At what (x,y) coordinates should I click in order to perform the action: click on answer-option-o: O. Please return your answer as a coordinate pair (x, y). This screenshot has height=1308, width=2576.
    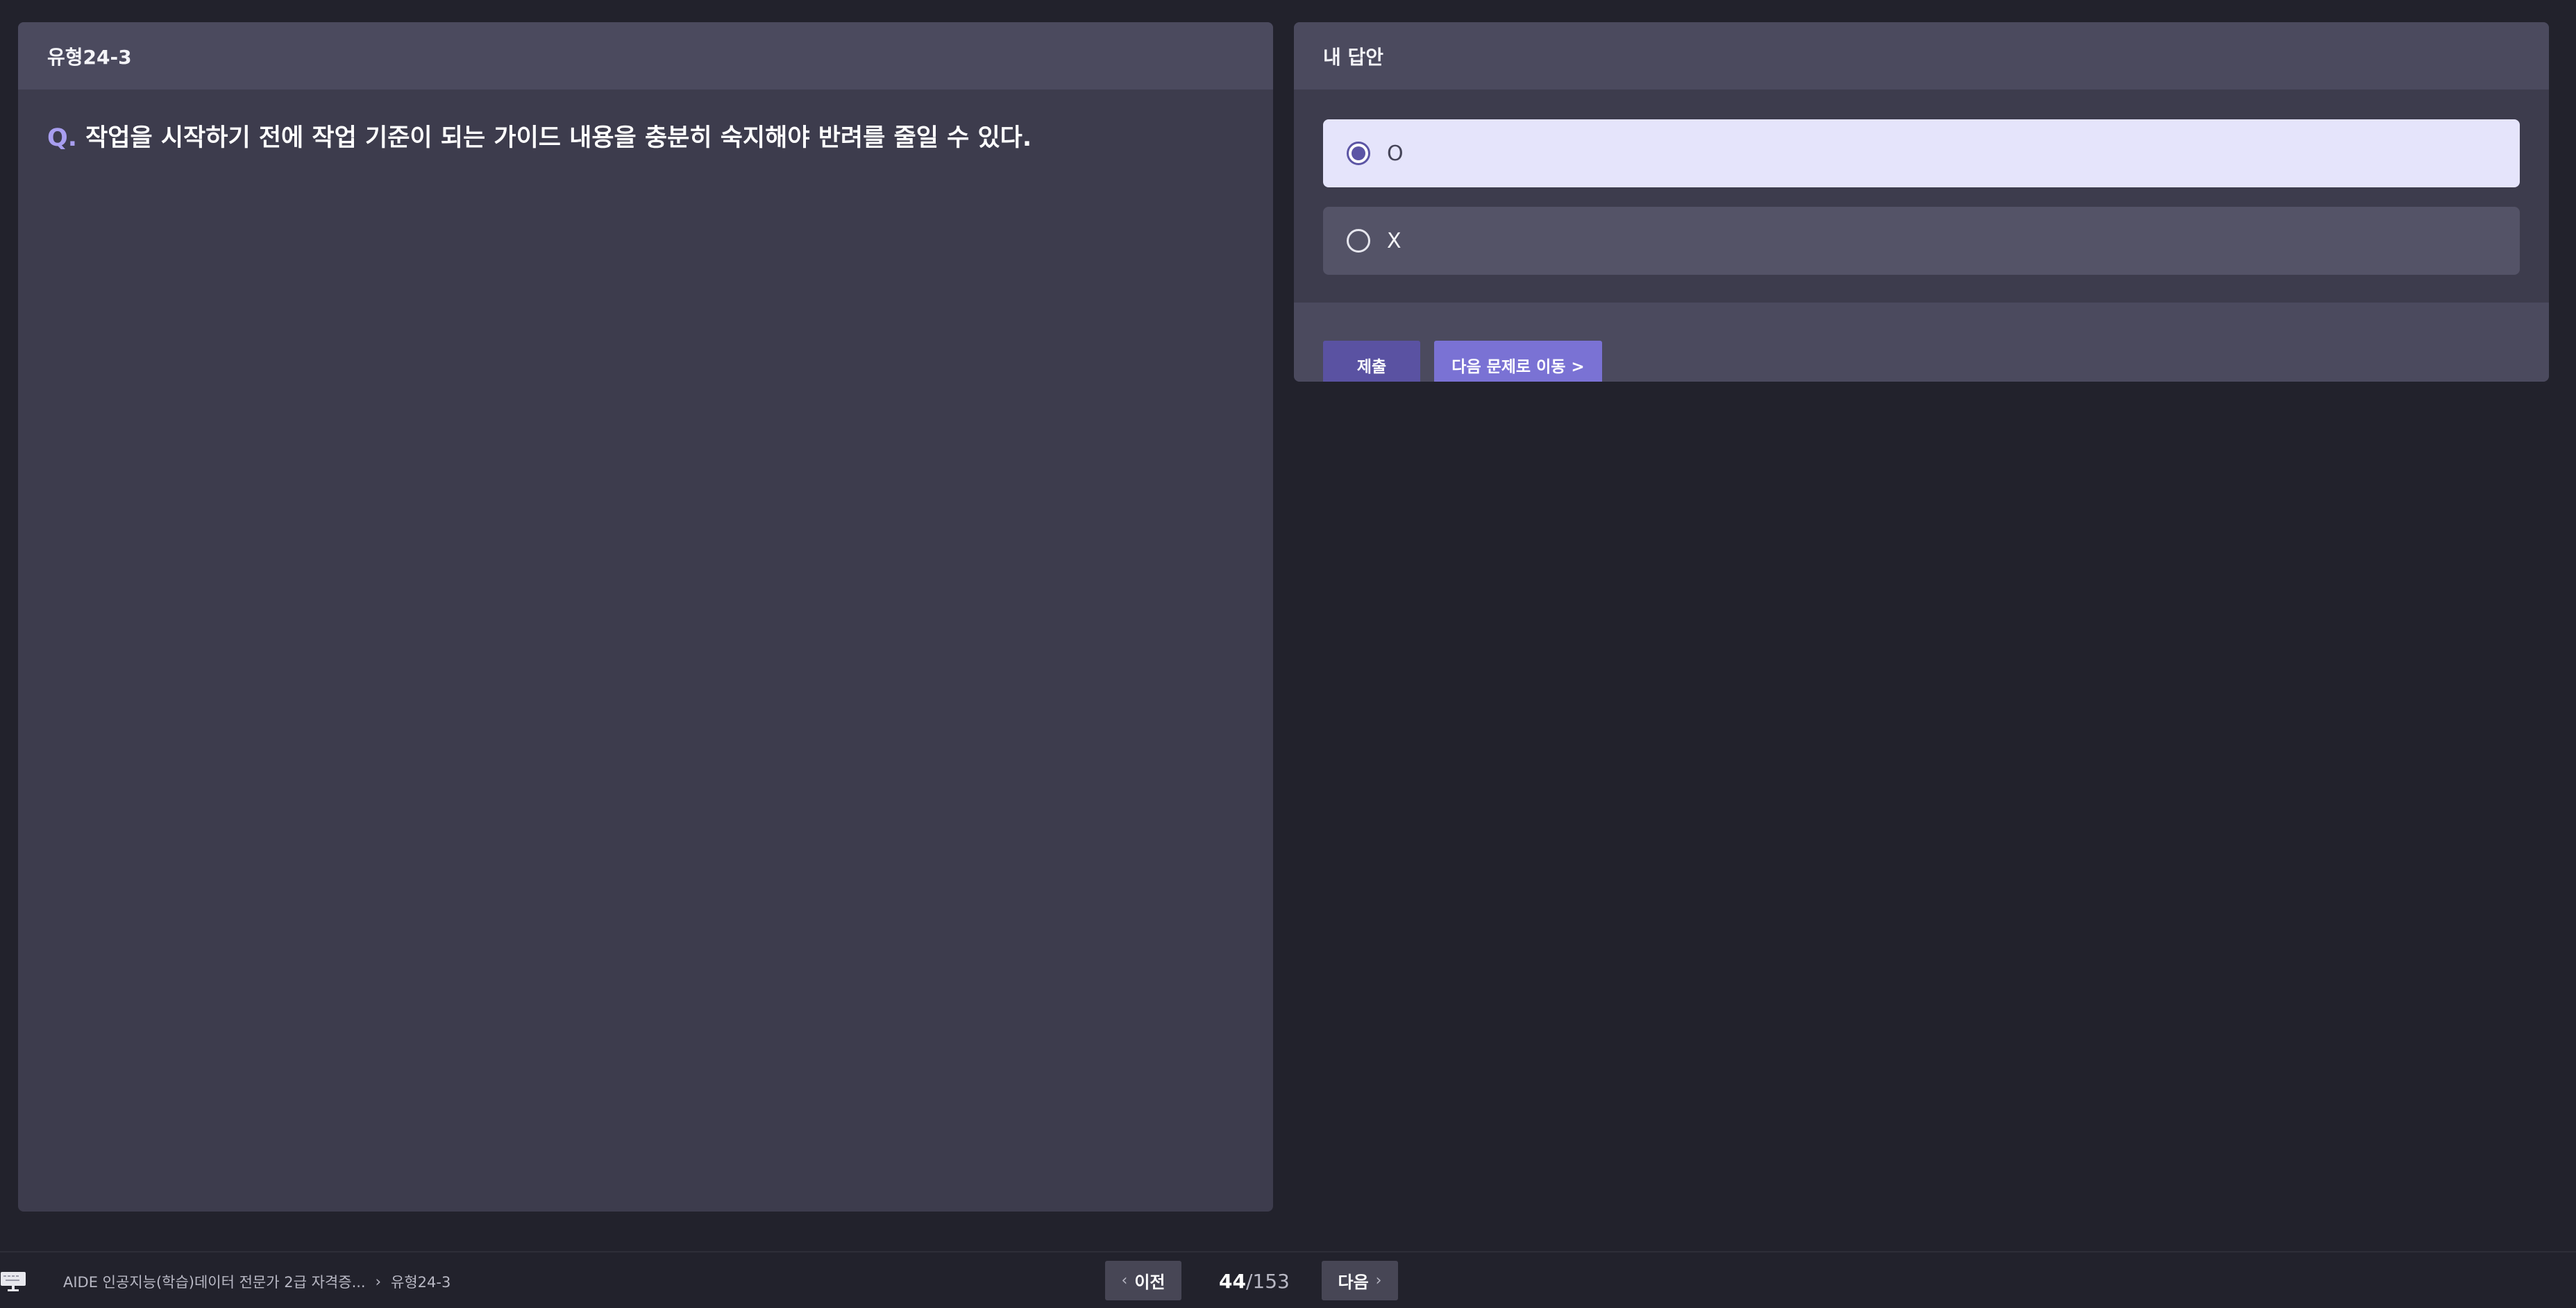
    Looking at the image, I should click on (1921, 153).